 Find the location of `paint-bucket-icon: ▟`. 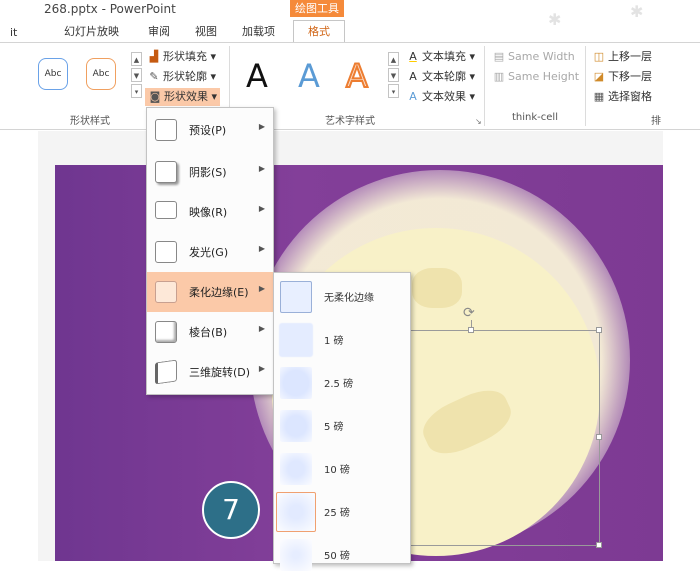

paint-bucket-icon: ▟ is located at coordinates (154, 56).